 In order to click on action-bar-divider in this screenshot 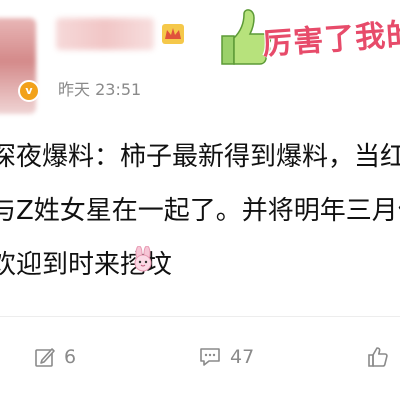, I will do `click(200, 316)`.